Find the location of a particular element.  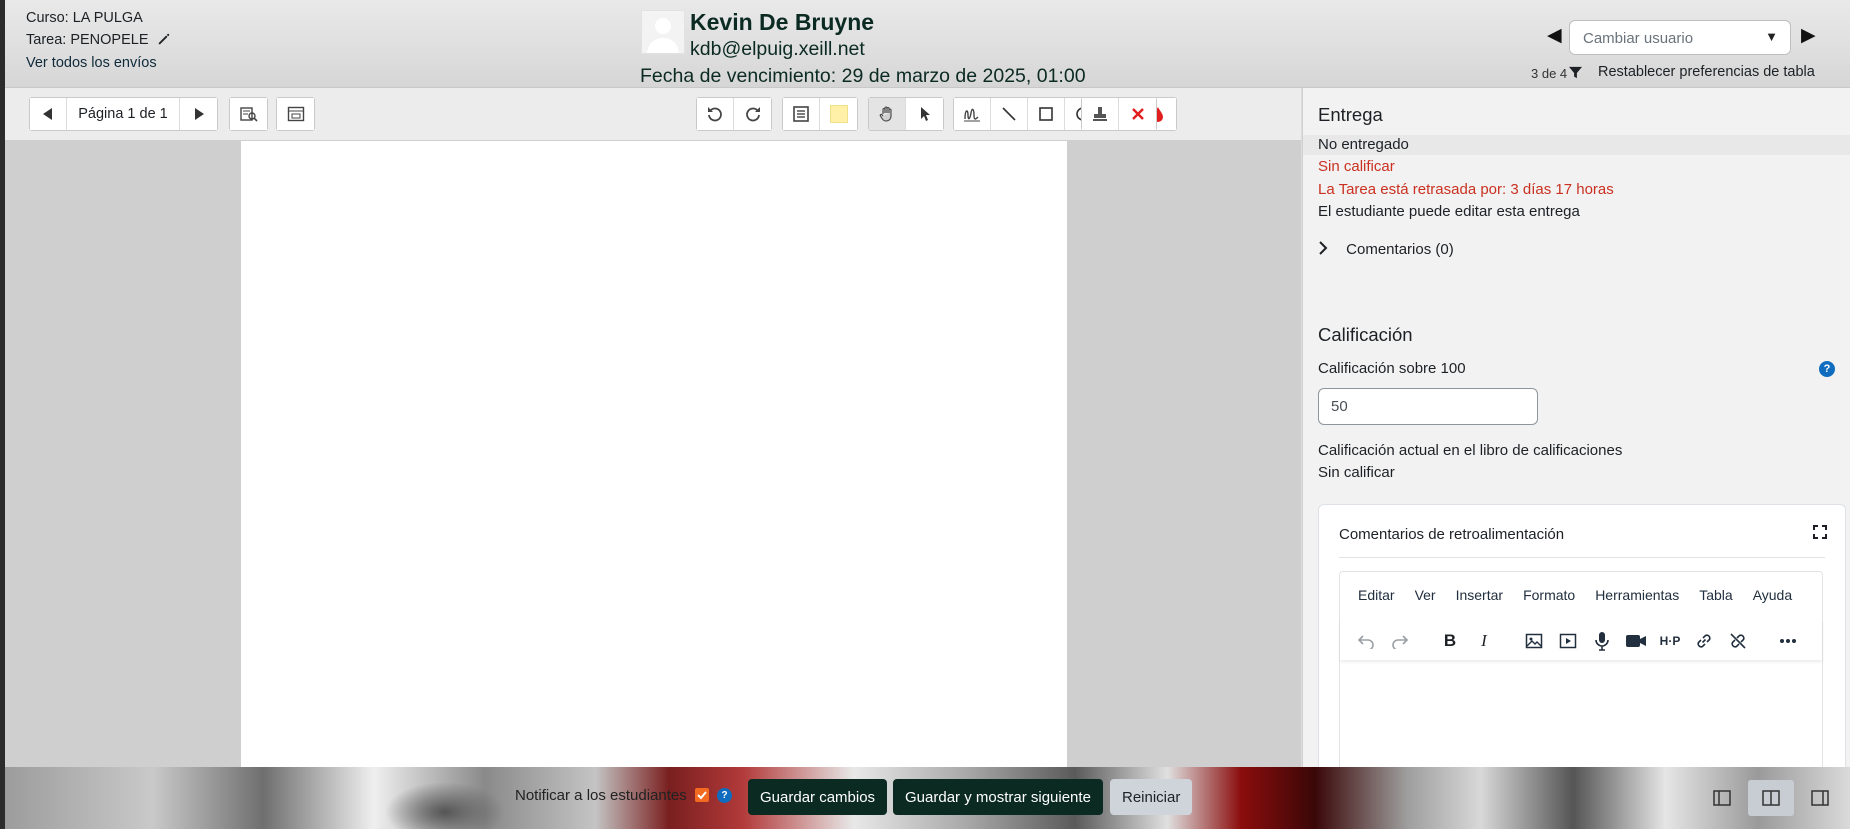

pan-hand-icon is located at coordinates (887, 114).